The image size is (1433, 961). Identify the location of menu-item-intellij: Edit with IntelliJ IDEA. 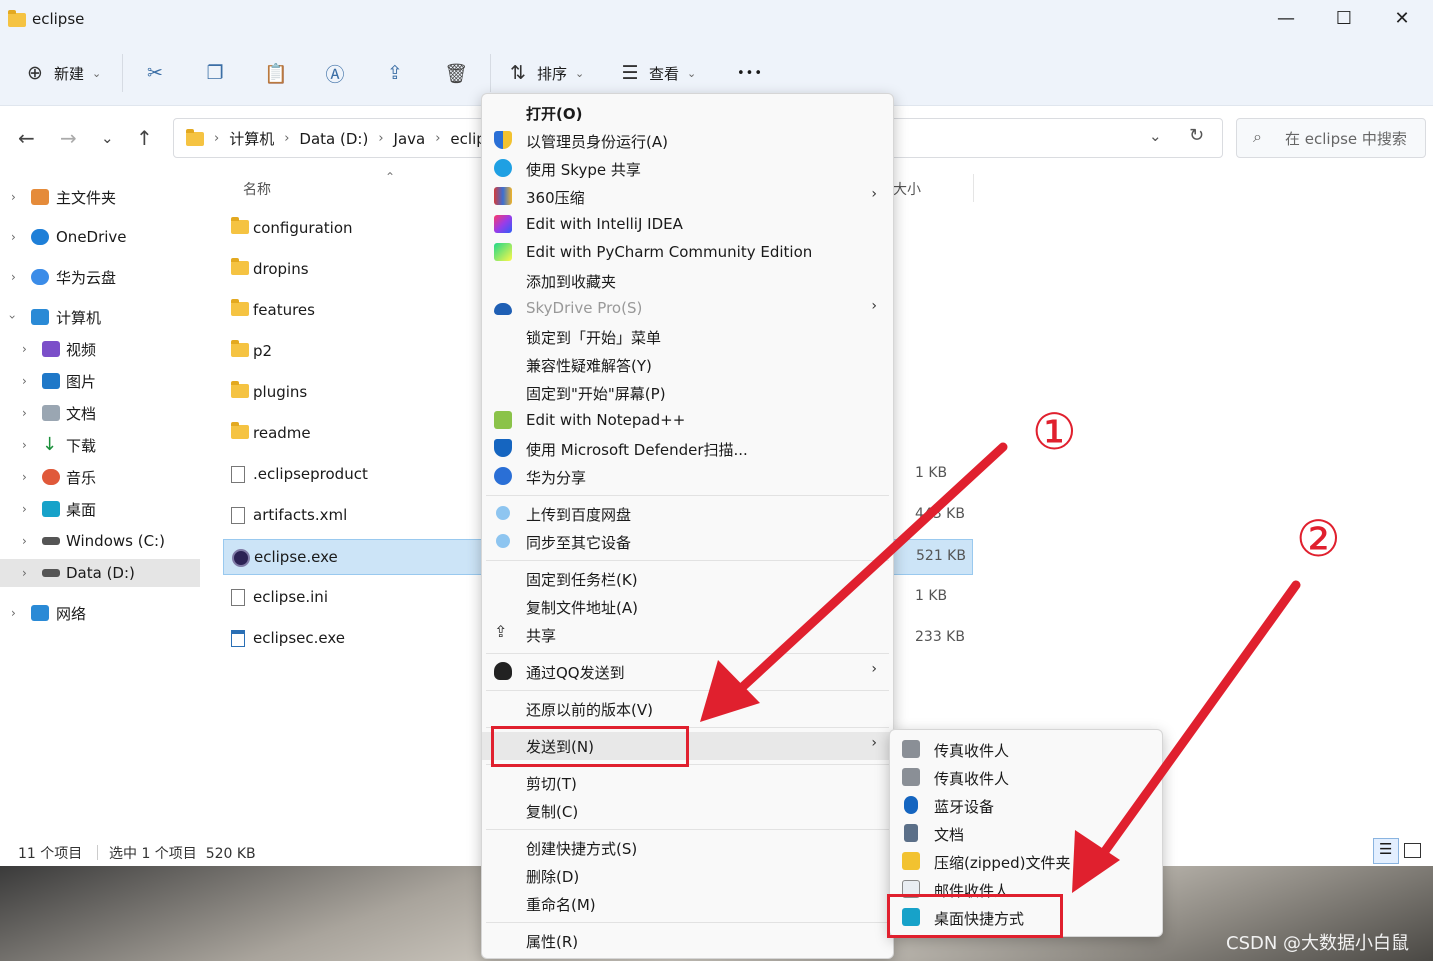
(687, 225).